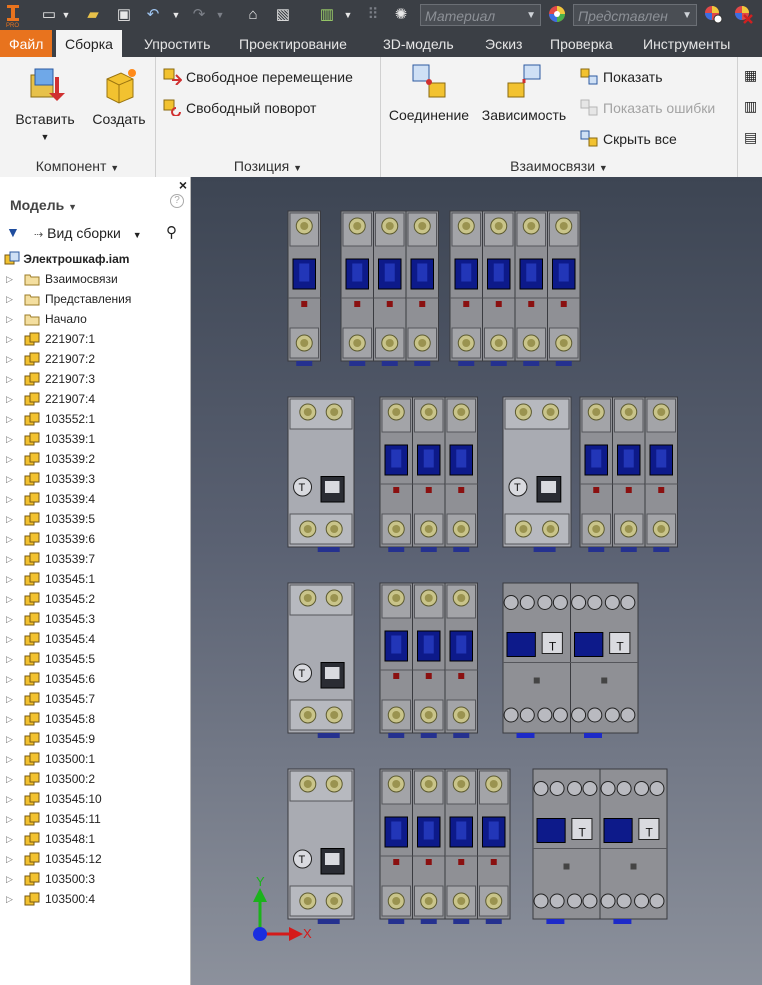 The height and width of the screenshot is (985, 762). I want to click on tab-tools: Инструменты, so click(686, 43).